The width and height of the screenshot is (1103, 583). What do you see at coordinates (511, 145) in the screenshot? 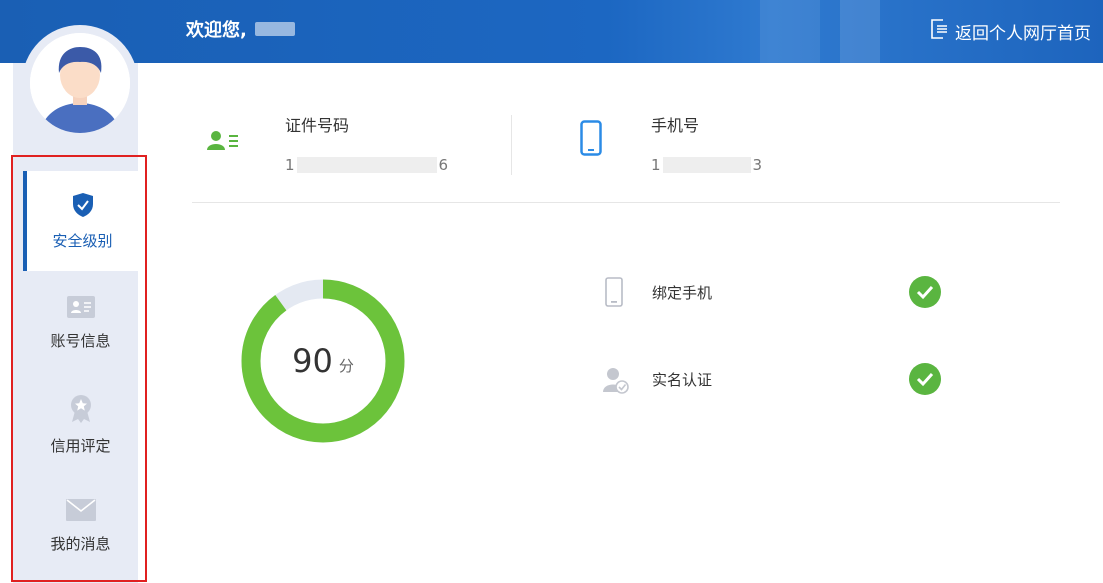
I see `vertical-divider` at bounding box center [511, 145].